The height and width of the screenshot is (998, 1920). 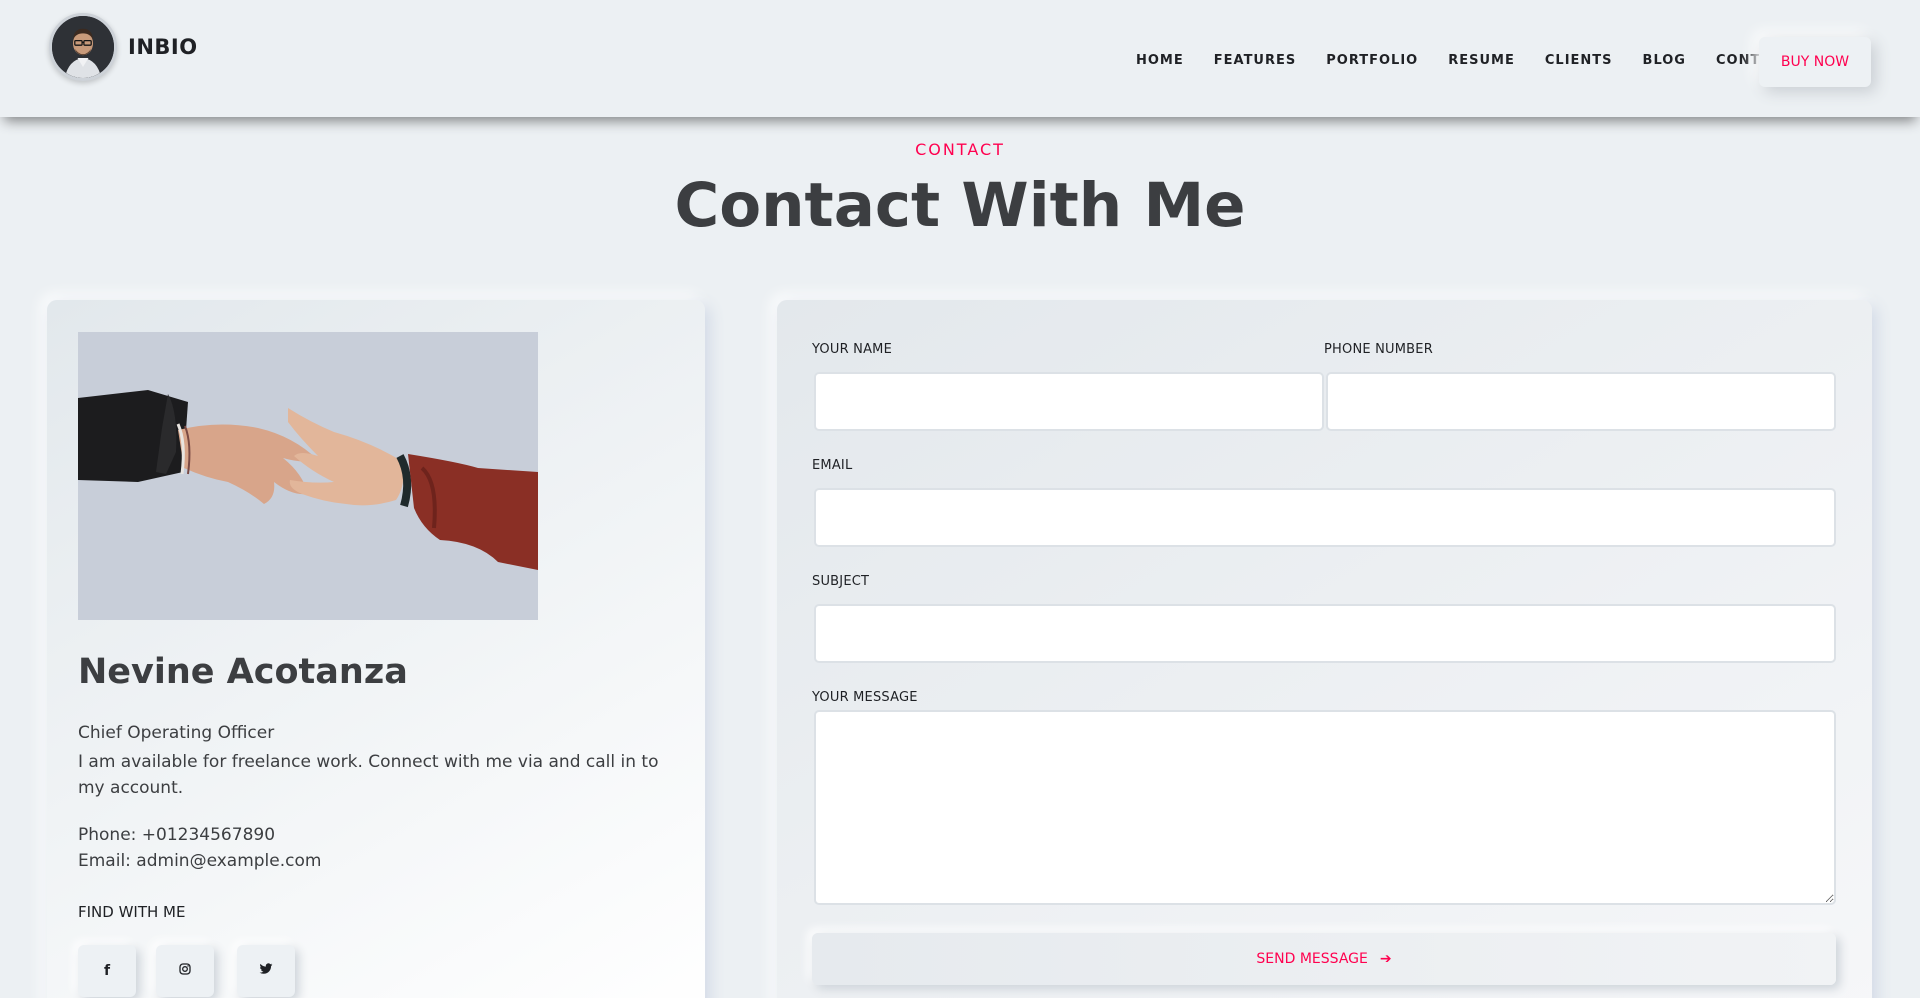 I want to click on instagram-button, so click(x=185, y=971).